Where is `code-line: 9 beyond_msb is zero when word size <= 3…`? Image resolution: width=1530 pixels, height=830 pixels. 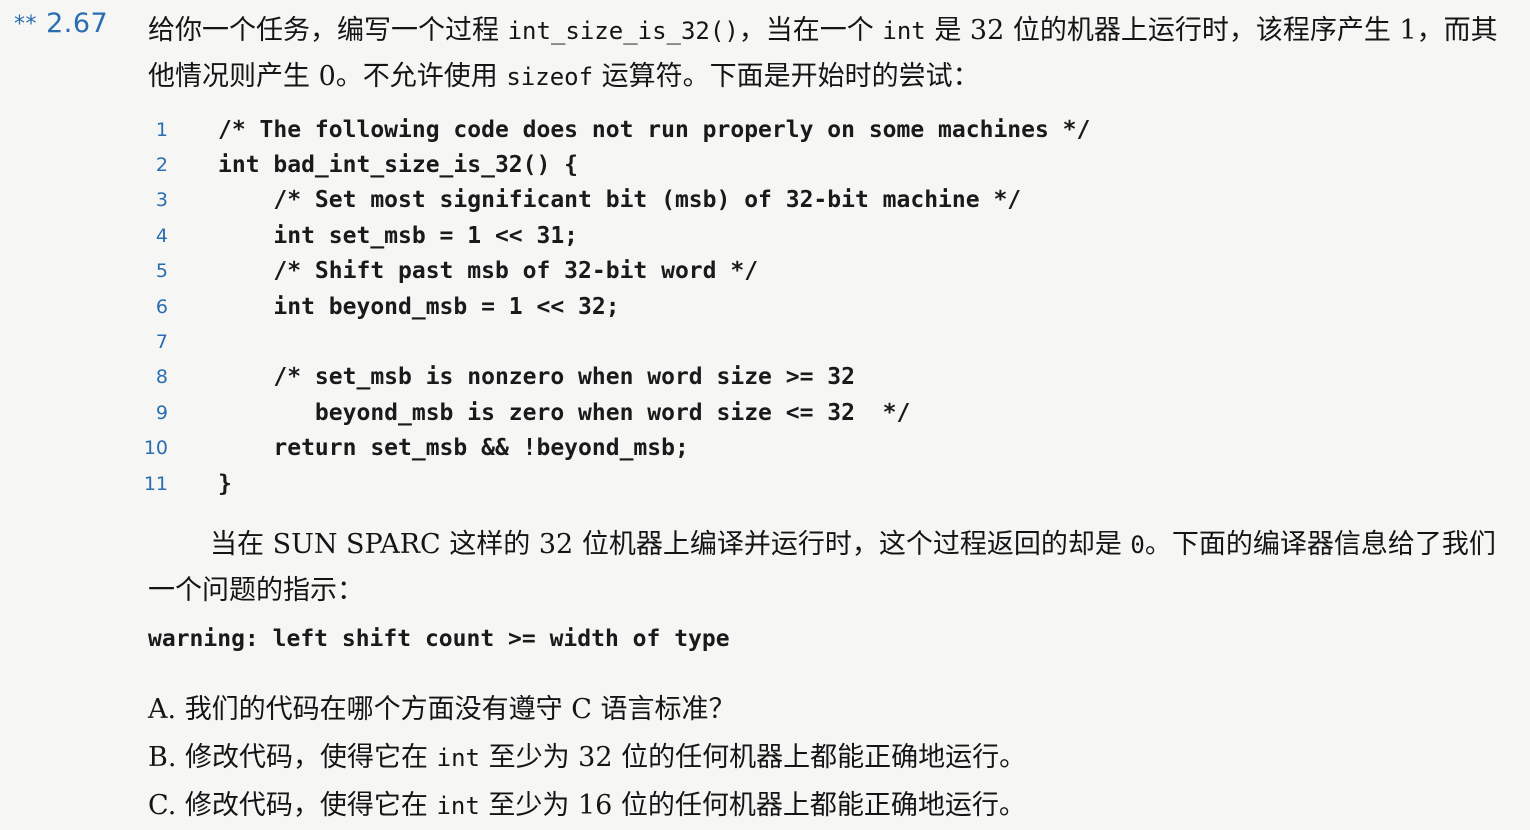 code-line: 9 beyond_msb is zero when word size <= 3… is located at coordinates (740, 412).